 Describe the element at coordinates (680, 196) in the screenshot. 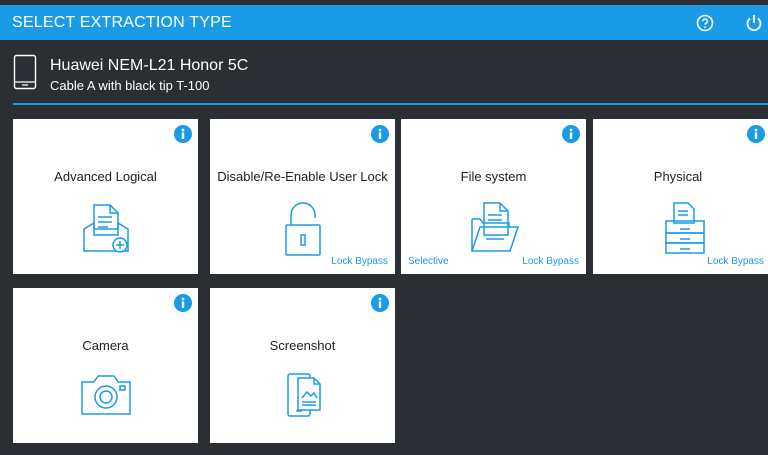

I see `tile-physical: Physical Lock Bypass` at that location.